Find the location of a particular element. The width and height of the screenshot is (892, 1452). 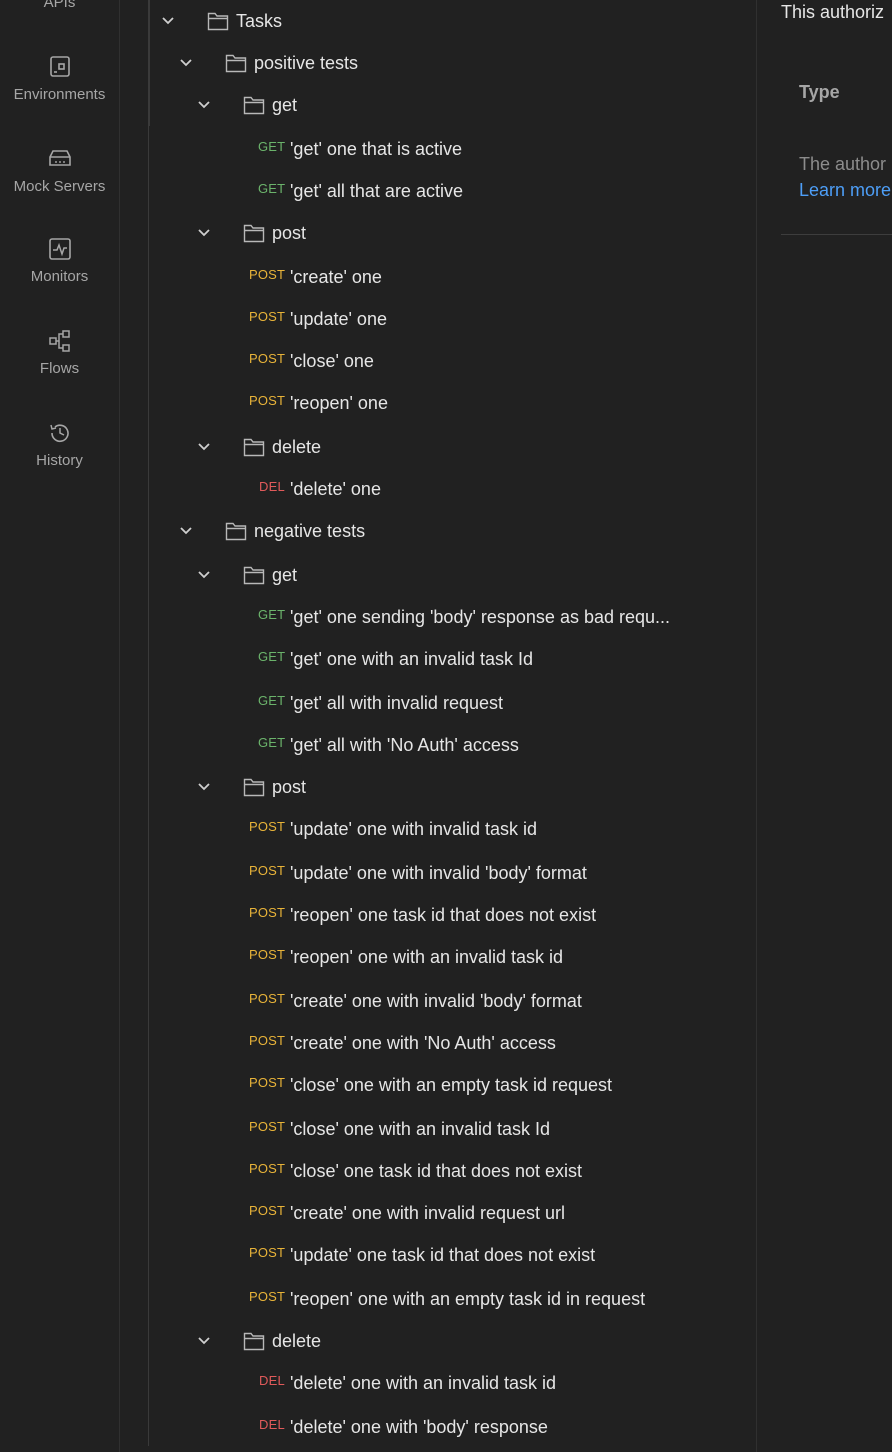

request-name: 'get' all that are active is located at coordinates (376, 191).